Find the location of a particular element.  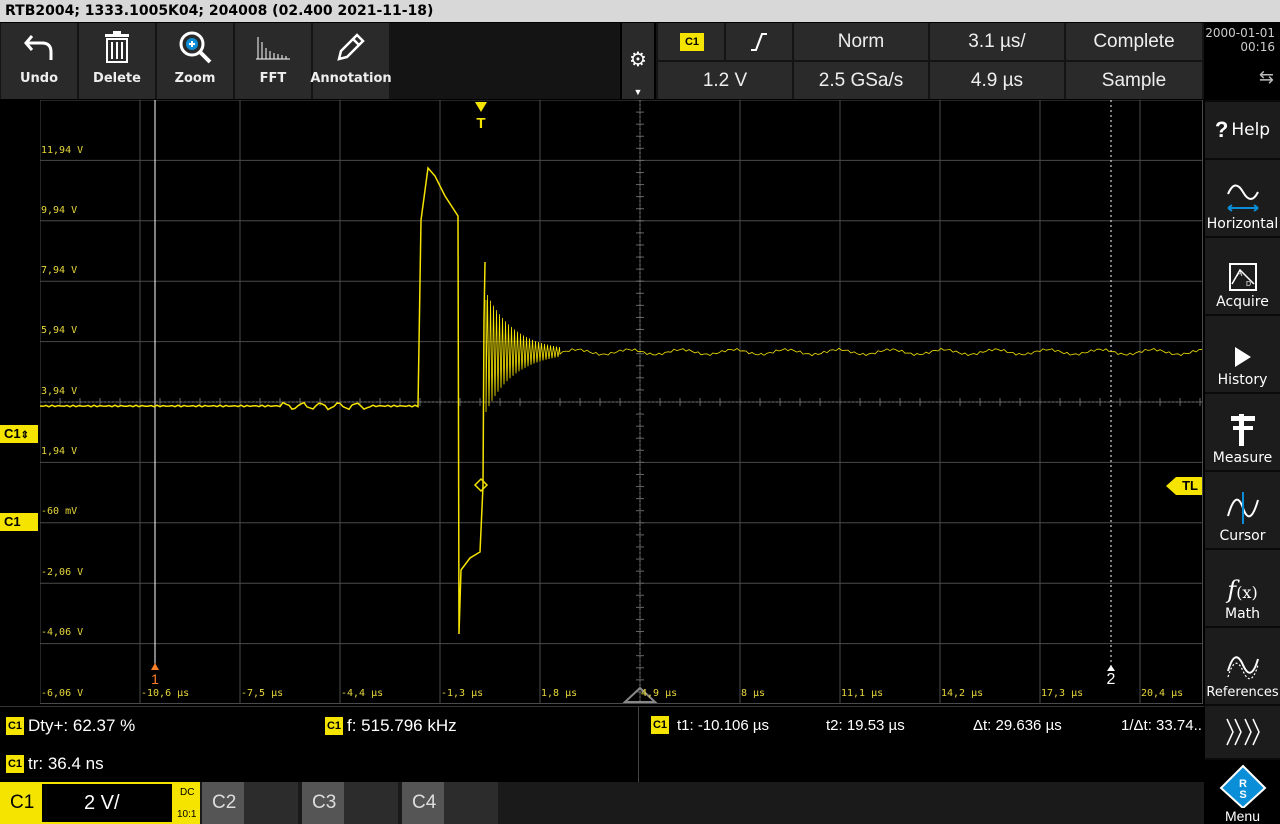

cursor-1-label: 1 is located at coordinates (155, 679).